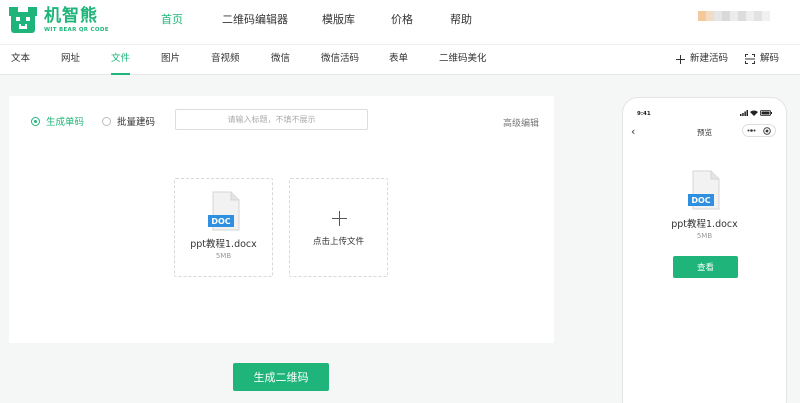  What do you see at coordinates (704, 224) in the screenshot?
I see `preview-file-name: ppt教程1.docx` at bounding box center [704, 224].